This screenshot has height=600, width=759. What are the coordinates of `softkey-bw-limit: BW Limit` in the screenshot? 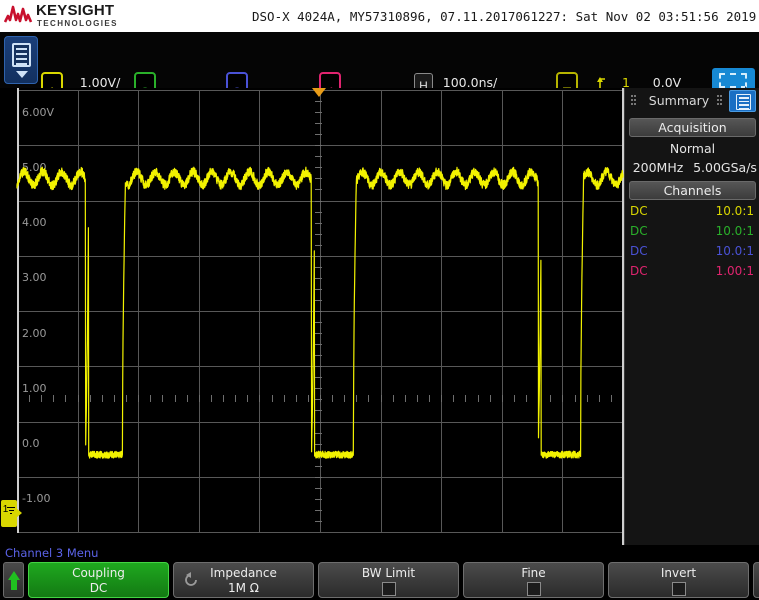 It's located at (388, 580).